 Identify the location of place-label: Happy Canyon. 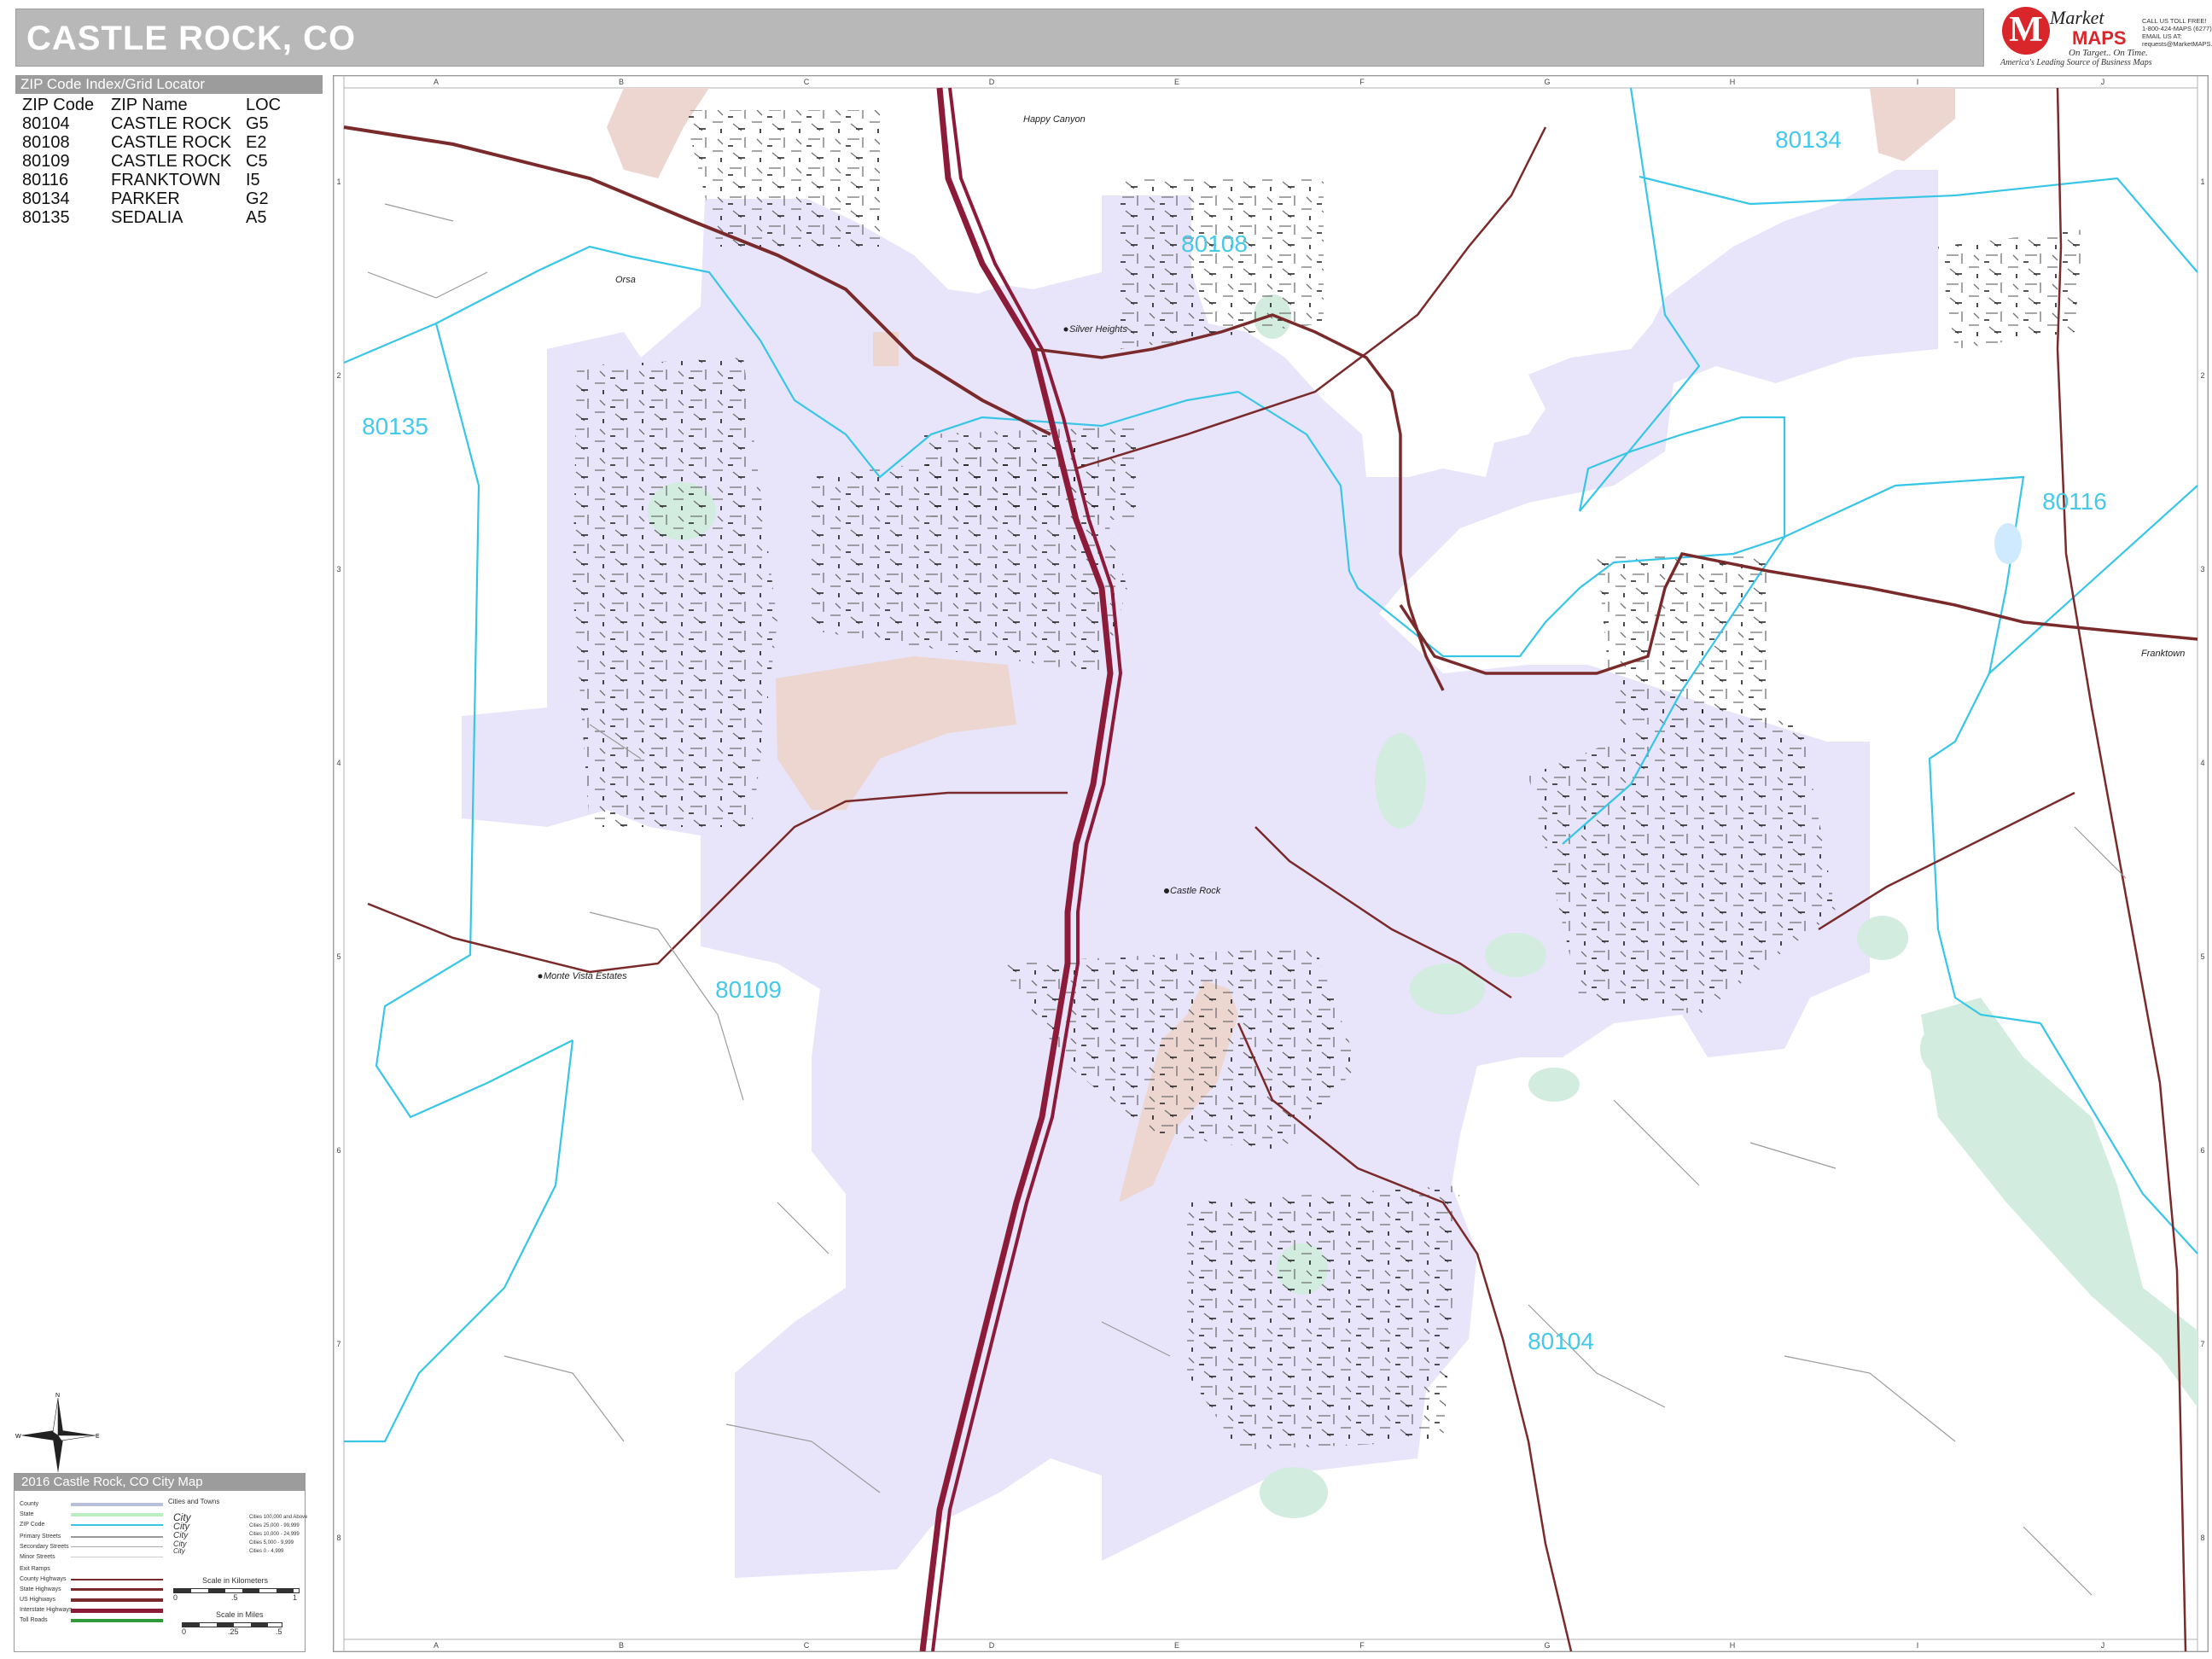
(1054, 119).